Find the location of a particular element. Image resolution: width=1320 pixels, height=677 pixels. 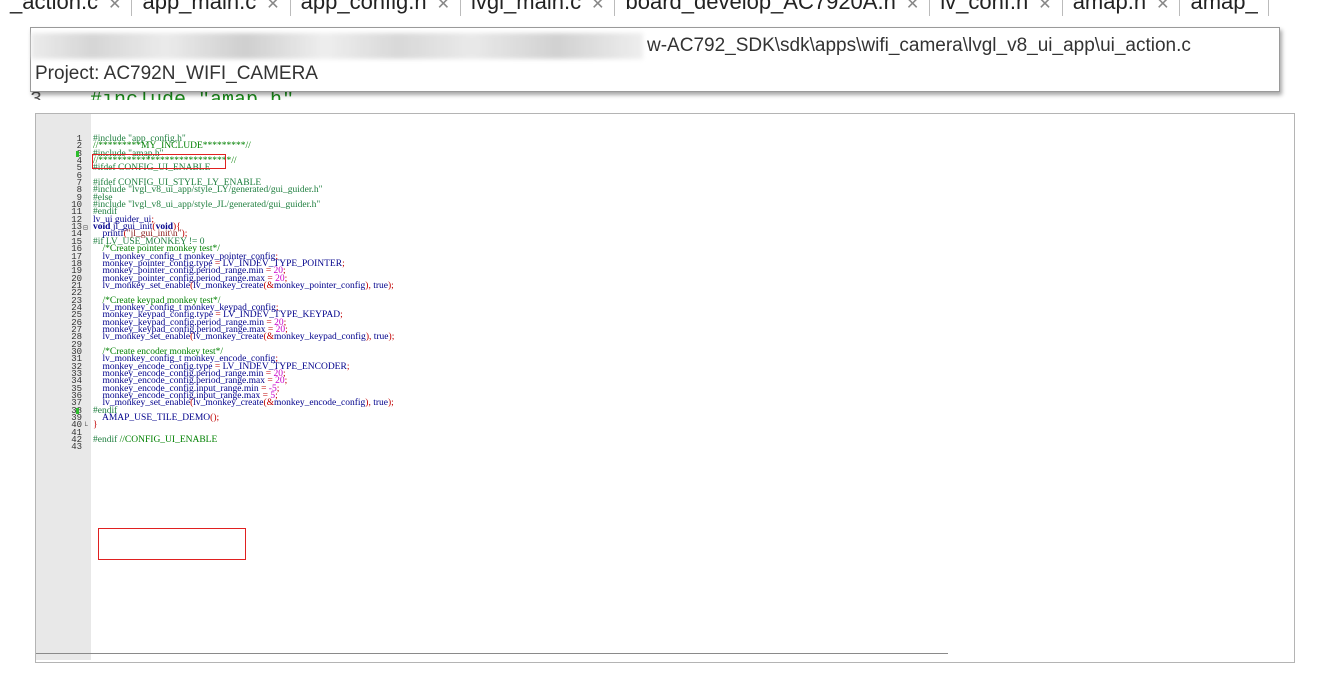

tab-0: _action.c ✕ is located at coordinates (66, 8).